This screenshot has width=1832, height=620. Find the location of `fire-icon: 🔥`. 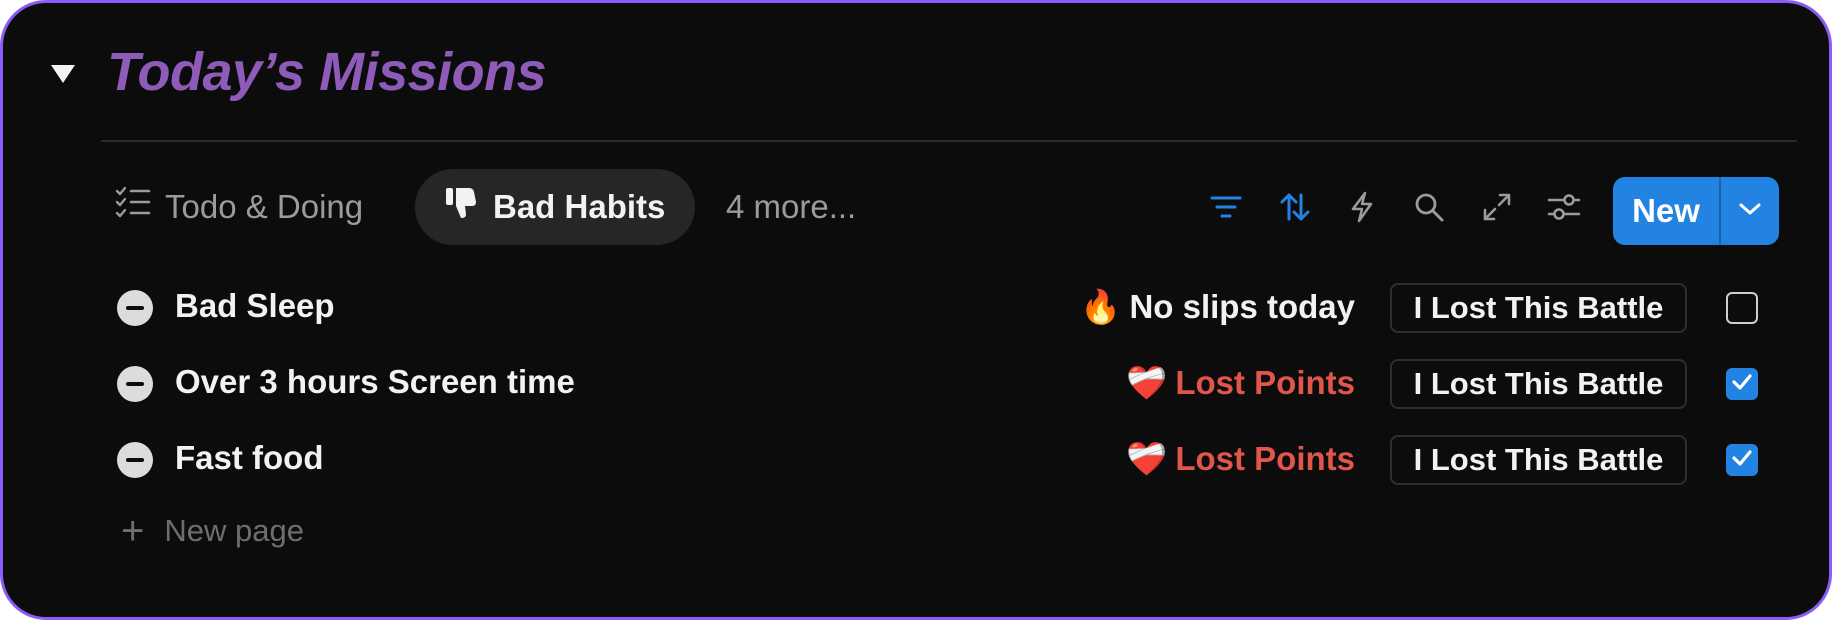

fire-icon: 🔥 is located at coordinates (1101, 306).